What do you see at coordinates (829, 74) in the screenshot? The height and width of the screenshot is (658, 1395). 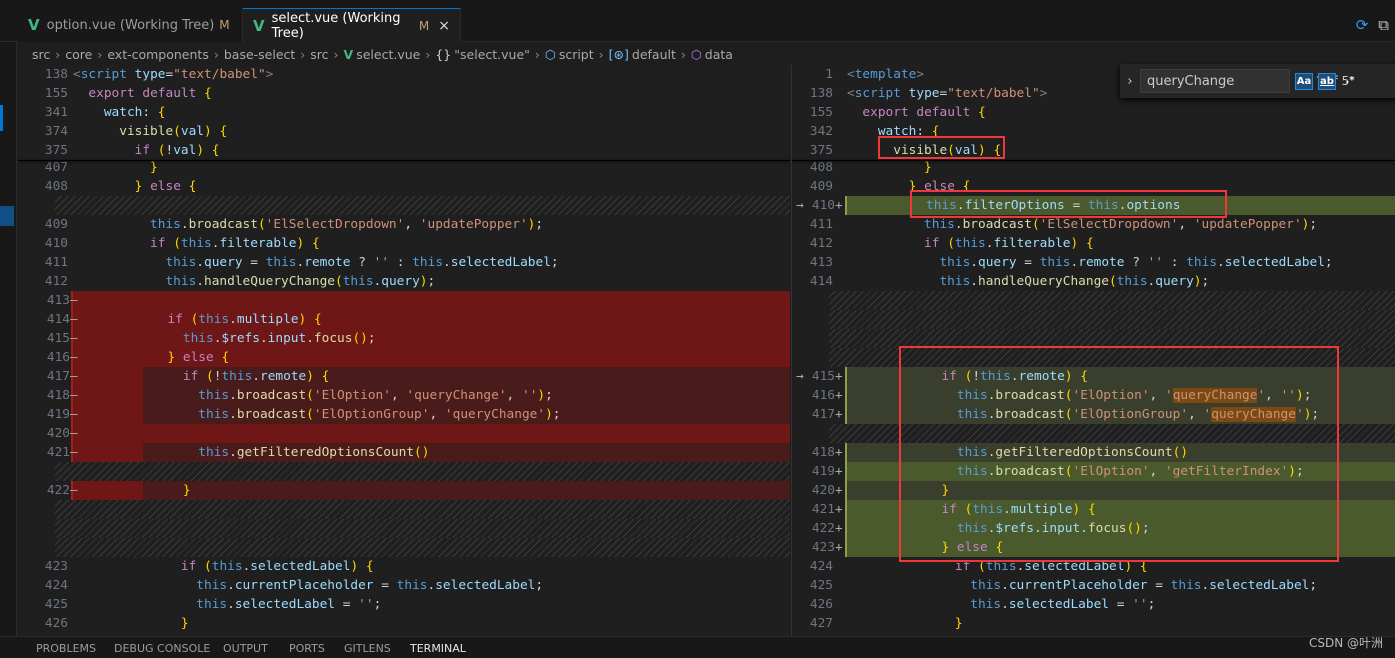 I see `line-number: 1` at bounding box center [829, 74].